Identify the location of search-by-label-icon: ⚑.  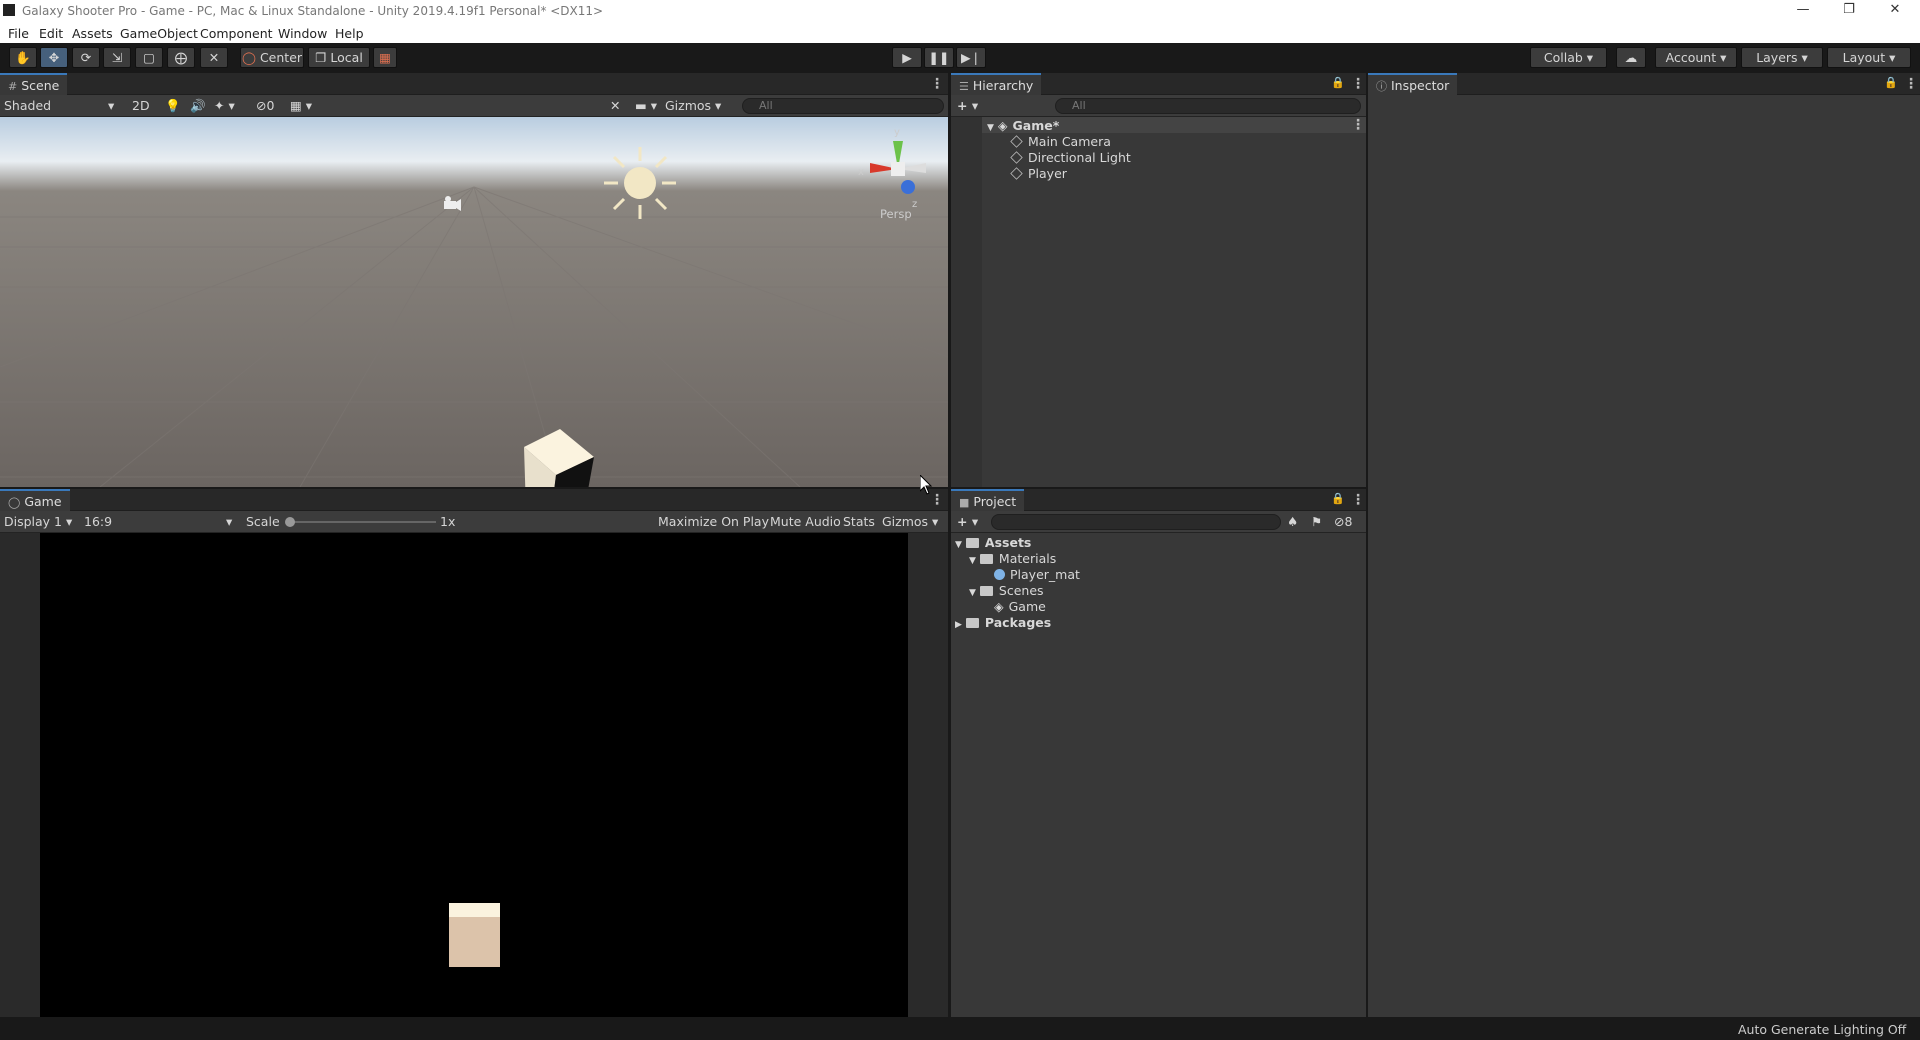
(1316, 521).